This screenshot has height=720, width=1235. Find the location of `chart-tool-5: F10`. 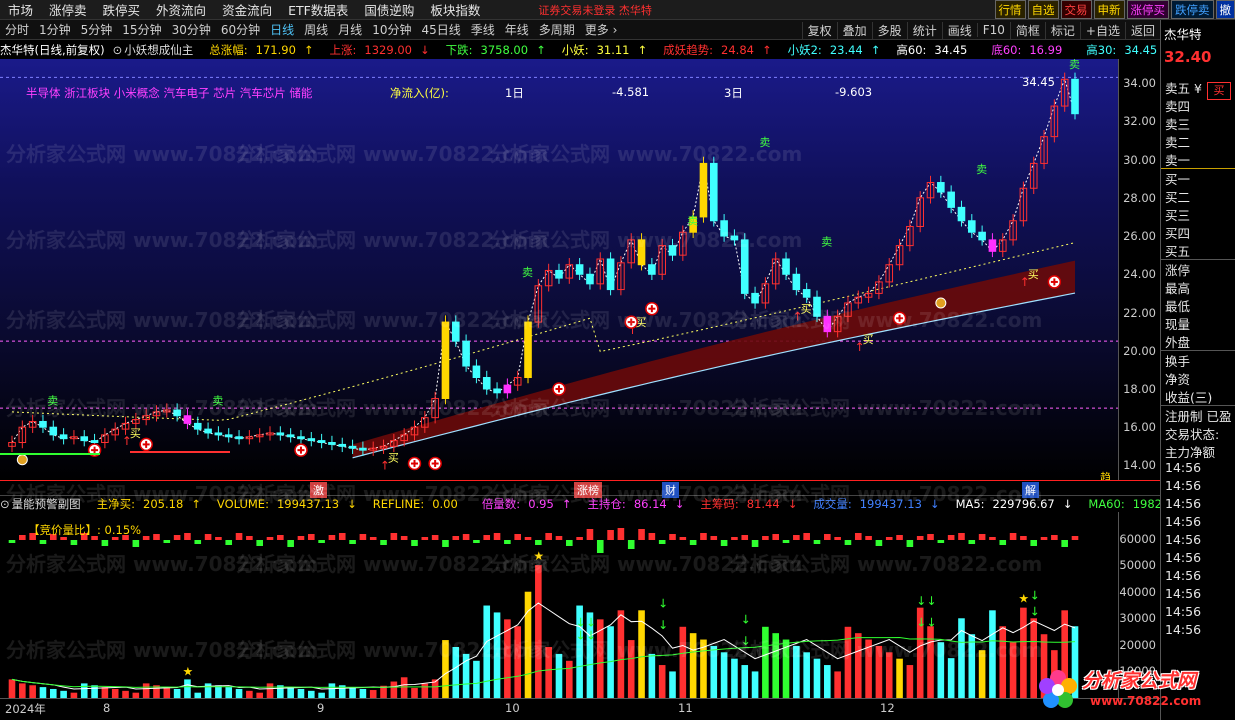

chart-tool-5: F10 is located at coordinates (993, 30).